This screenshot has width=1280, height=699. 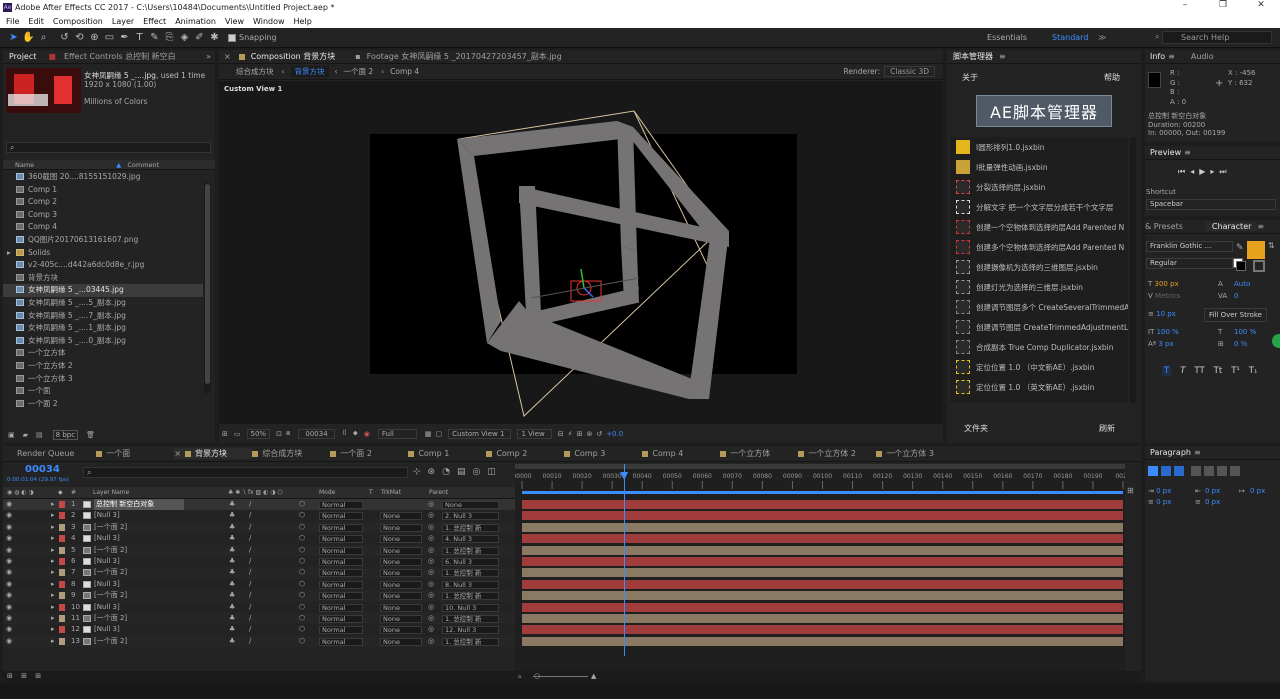 What do you see at coordinates (288, 433) in the screenshot?
I see `safe-zones-icon: ⧈` at bounding box center [288, 433].